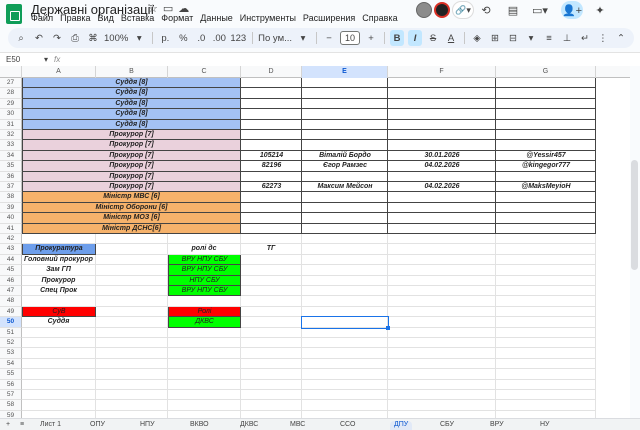  I want to click on row-header-45: 45, so click(11, 270).